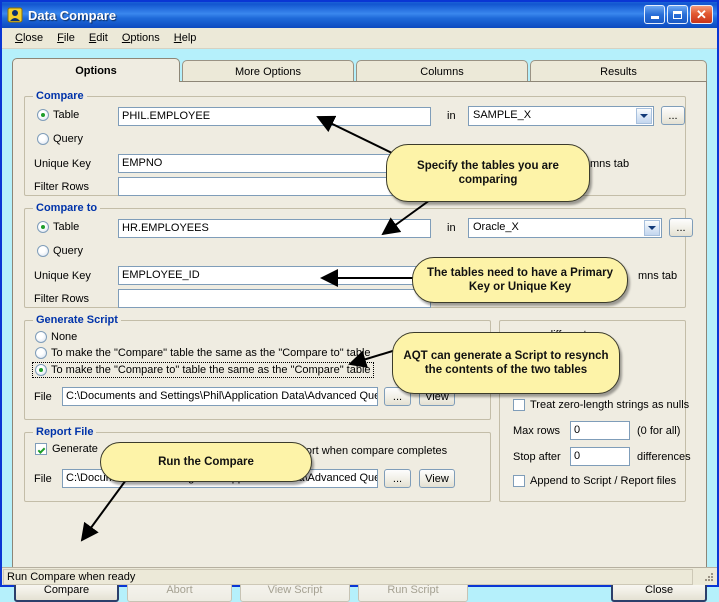  What do you see at coordinates (185, 38) in the screenshot?
I see `menu-item-help: Help` at bounding box center [185, 38].